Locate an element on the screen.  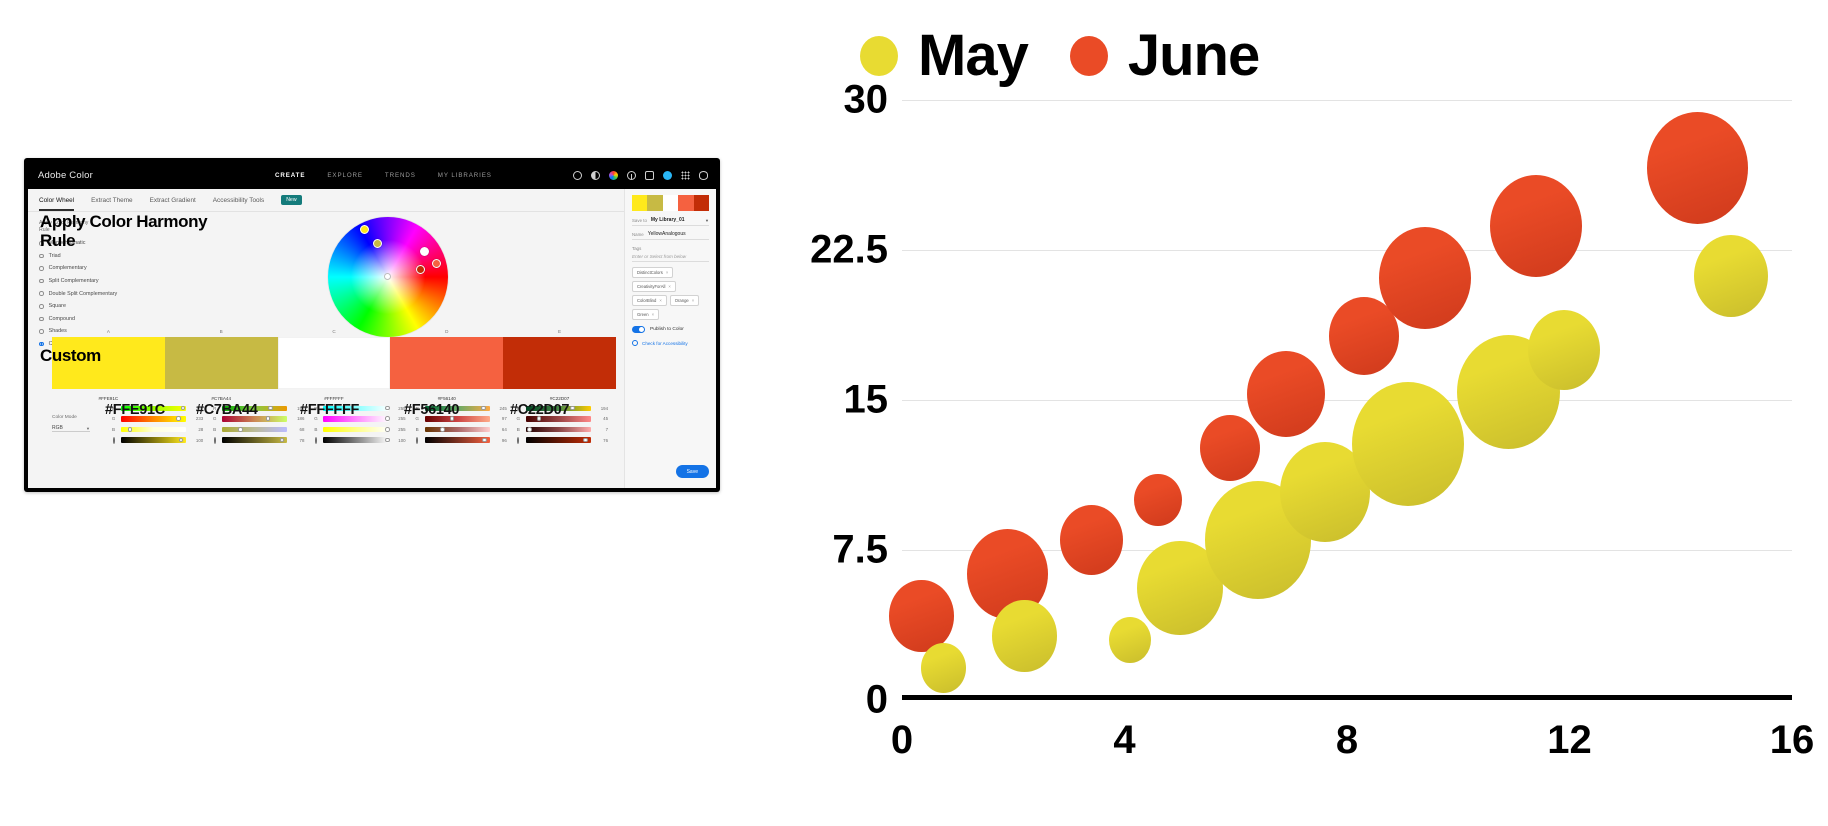
nav-item-explore: EXPLORE is located at coordinates (345, 175).